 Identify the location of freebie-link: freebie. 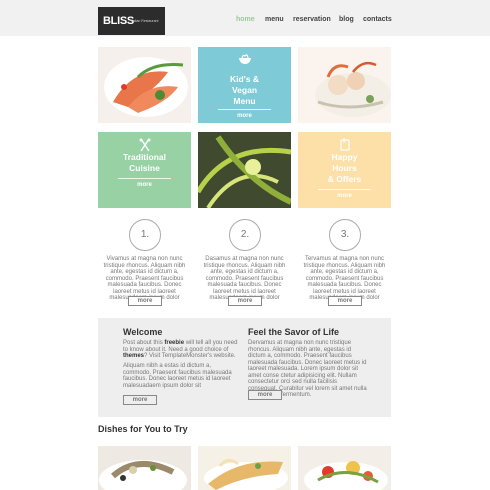
(174, 343).